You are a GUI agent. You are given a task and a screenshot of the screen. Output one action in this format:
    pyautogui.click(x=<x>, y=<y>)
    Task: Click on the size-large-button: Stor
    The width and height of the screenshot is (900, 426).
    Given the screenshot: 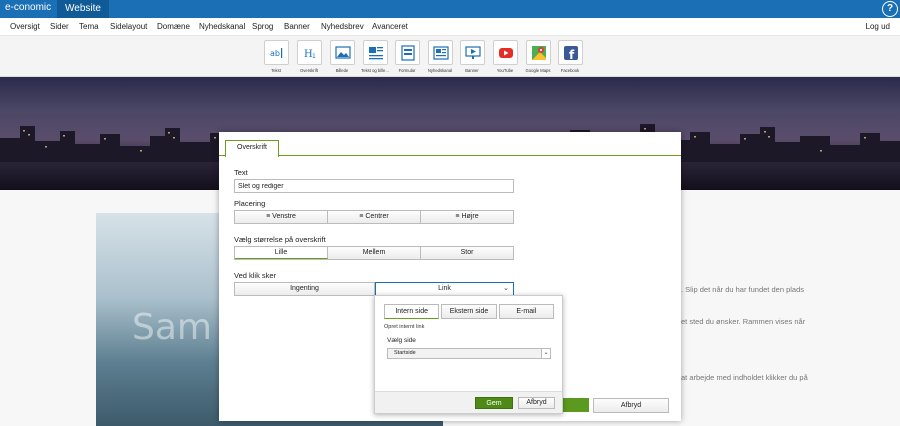 What is the action you would take?
    pyautogui.click(x=467, y=253)
    